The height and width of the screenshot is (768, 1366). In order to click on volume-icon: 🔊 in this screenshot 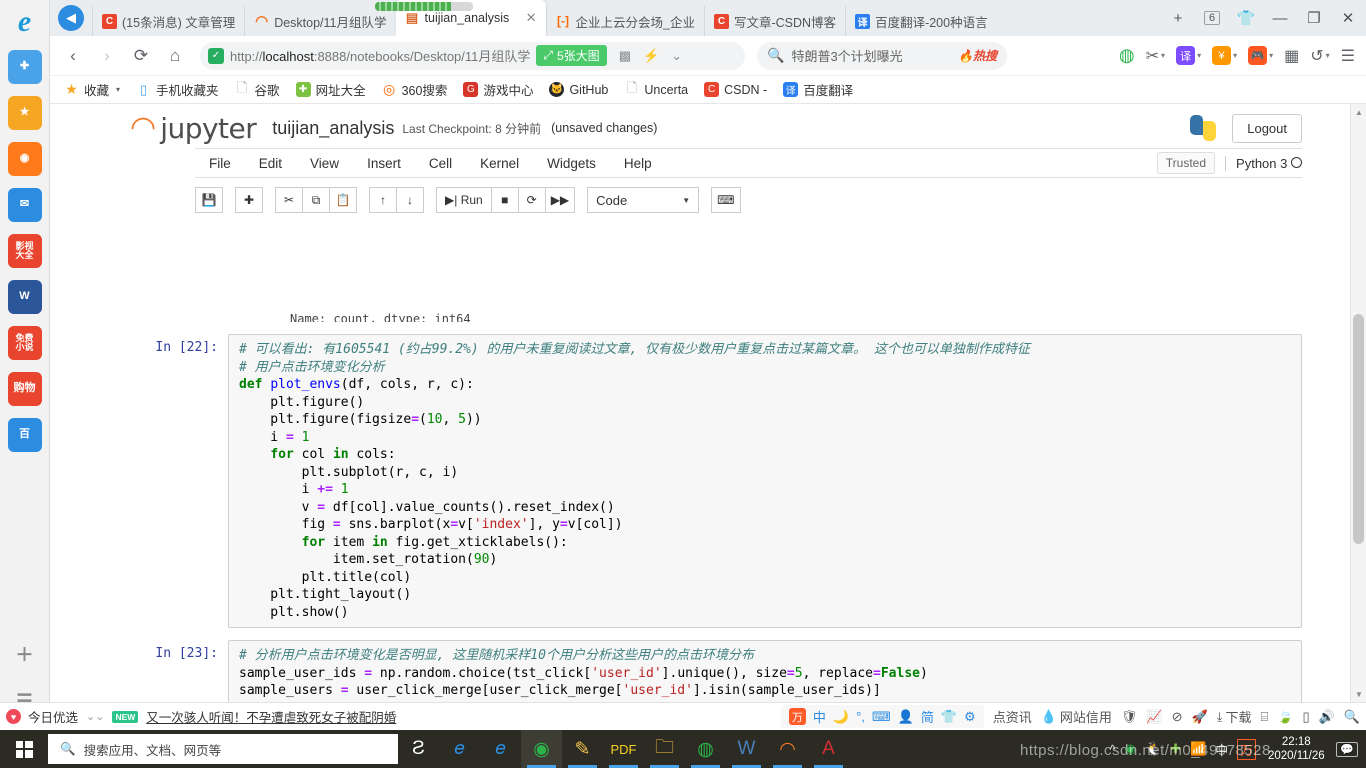, I will do `click(1327, 717)`.